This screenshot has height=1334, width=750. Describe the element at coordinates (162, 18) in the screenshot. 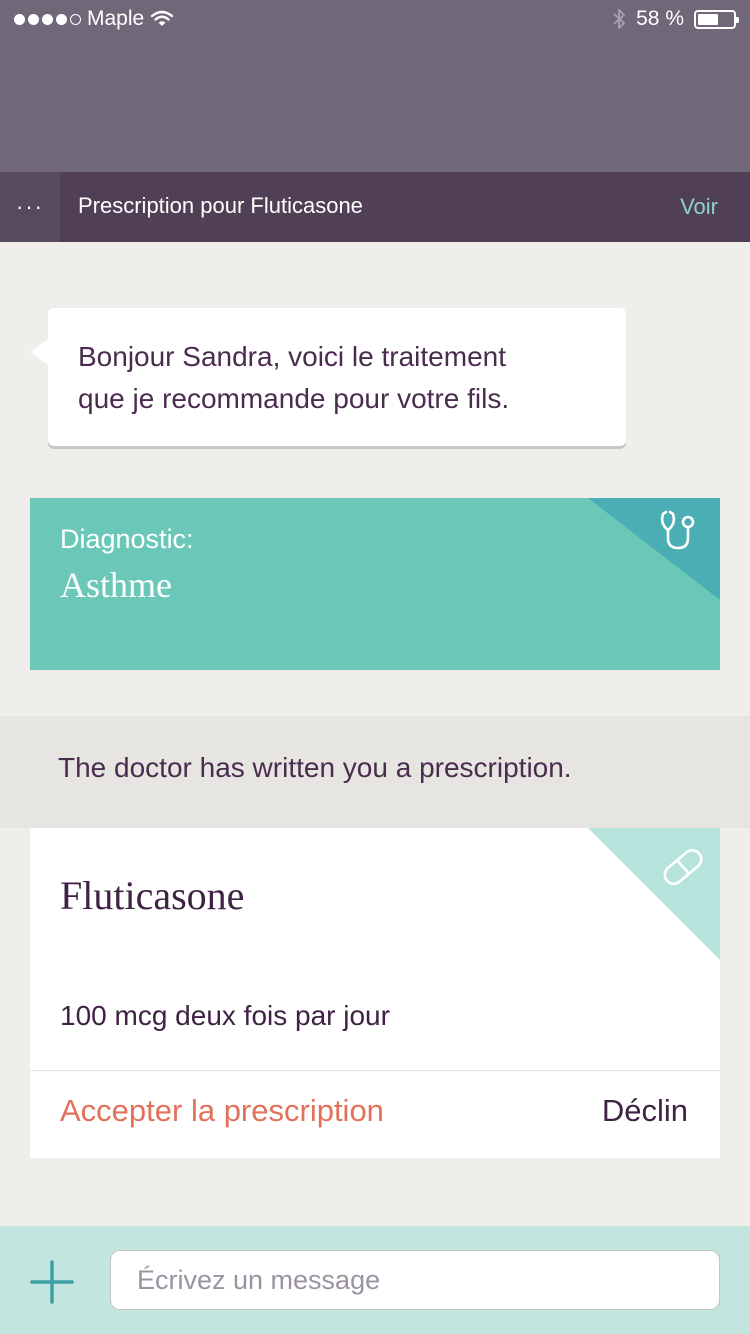

I see `wifi-icon` at that location.